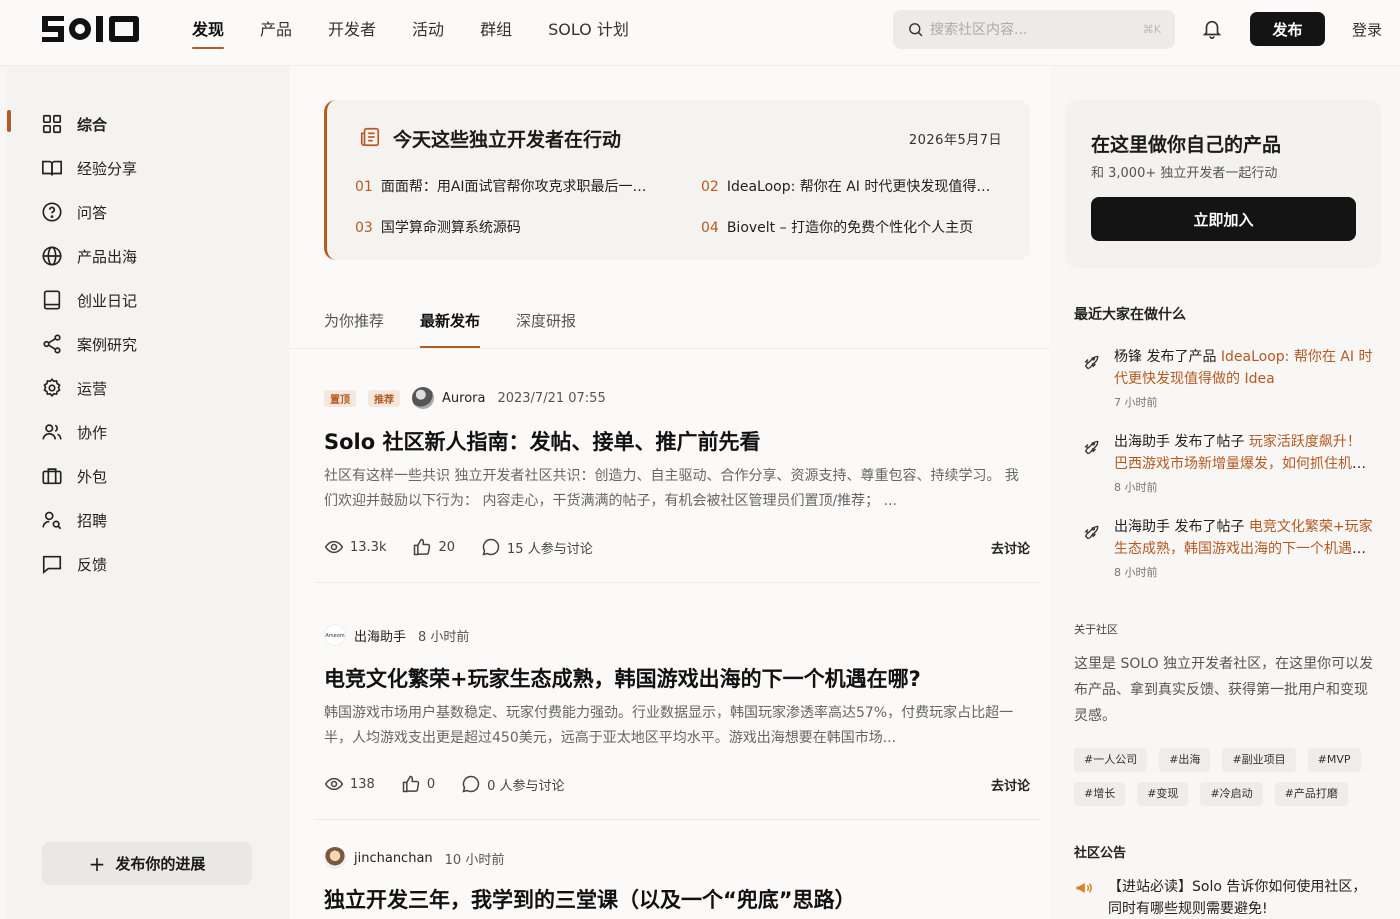 This screenshot has height=919, width=1400. What do you see at coordinates (89, 124) in the screenshot?
I see `sidebar-item-general: 综合` at bounding box center [89, 124].